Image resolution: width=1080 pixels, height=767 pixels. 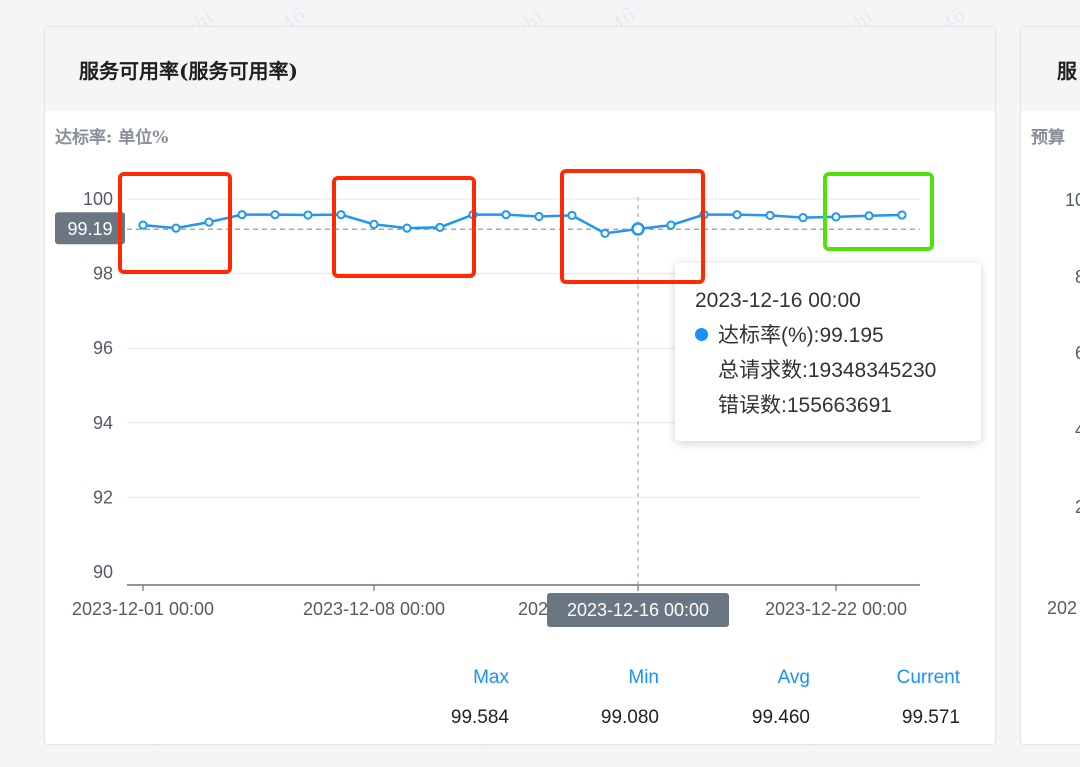 What do you see at coordinates (778, 300) in the screenshot?
I see `tooltip-title: 2023-12-16 00:00` at bounding box center [778, 300].